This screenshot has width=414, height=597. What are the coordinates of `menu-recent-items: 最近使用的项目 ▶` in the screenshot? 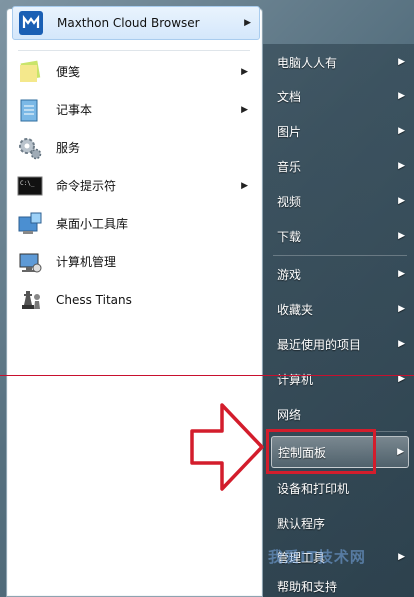 It's located at (340, 344).